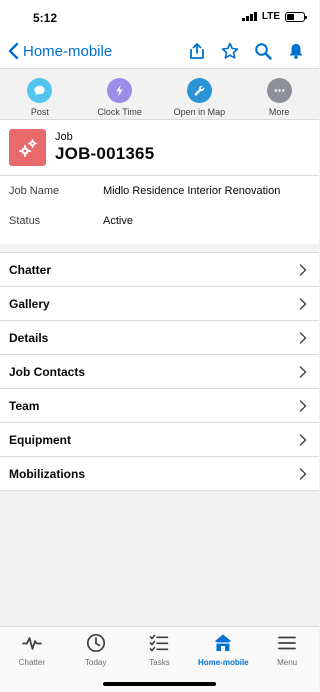 The width and height of the screenshot is (320, 692). I want to click on battery-icon, so click(296, 16).